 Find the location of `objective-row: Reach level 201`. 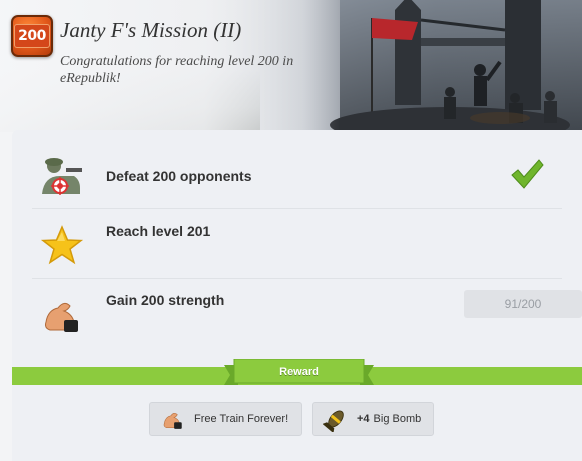

objective-row: Reach level 201 is located at coordinates (297, 243).